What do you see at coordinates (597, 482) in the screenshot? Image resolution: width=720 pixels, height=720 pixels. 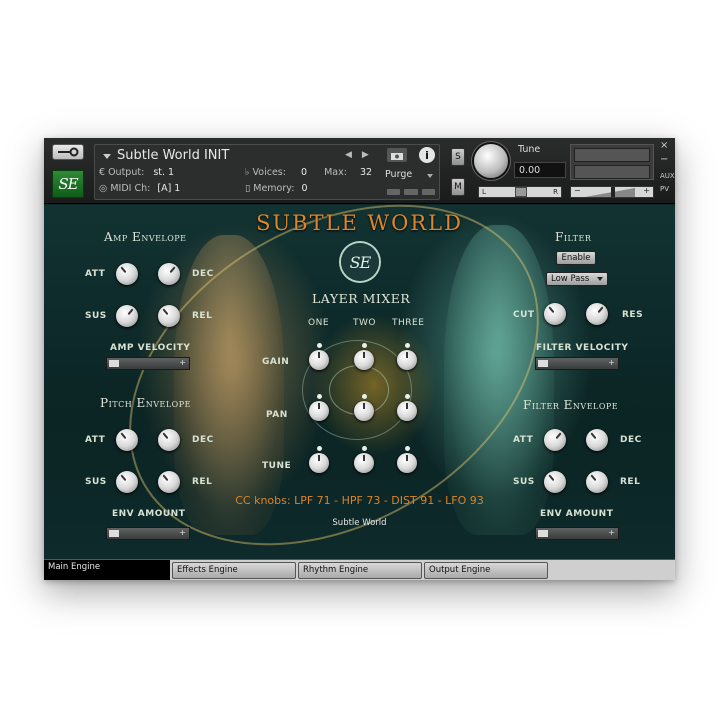 I see `filter-rel-knob` at bounding box center [597, 482].